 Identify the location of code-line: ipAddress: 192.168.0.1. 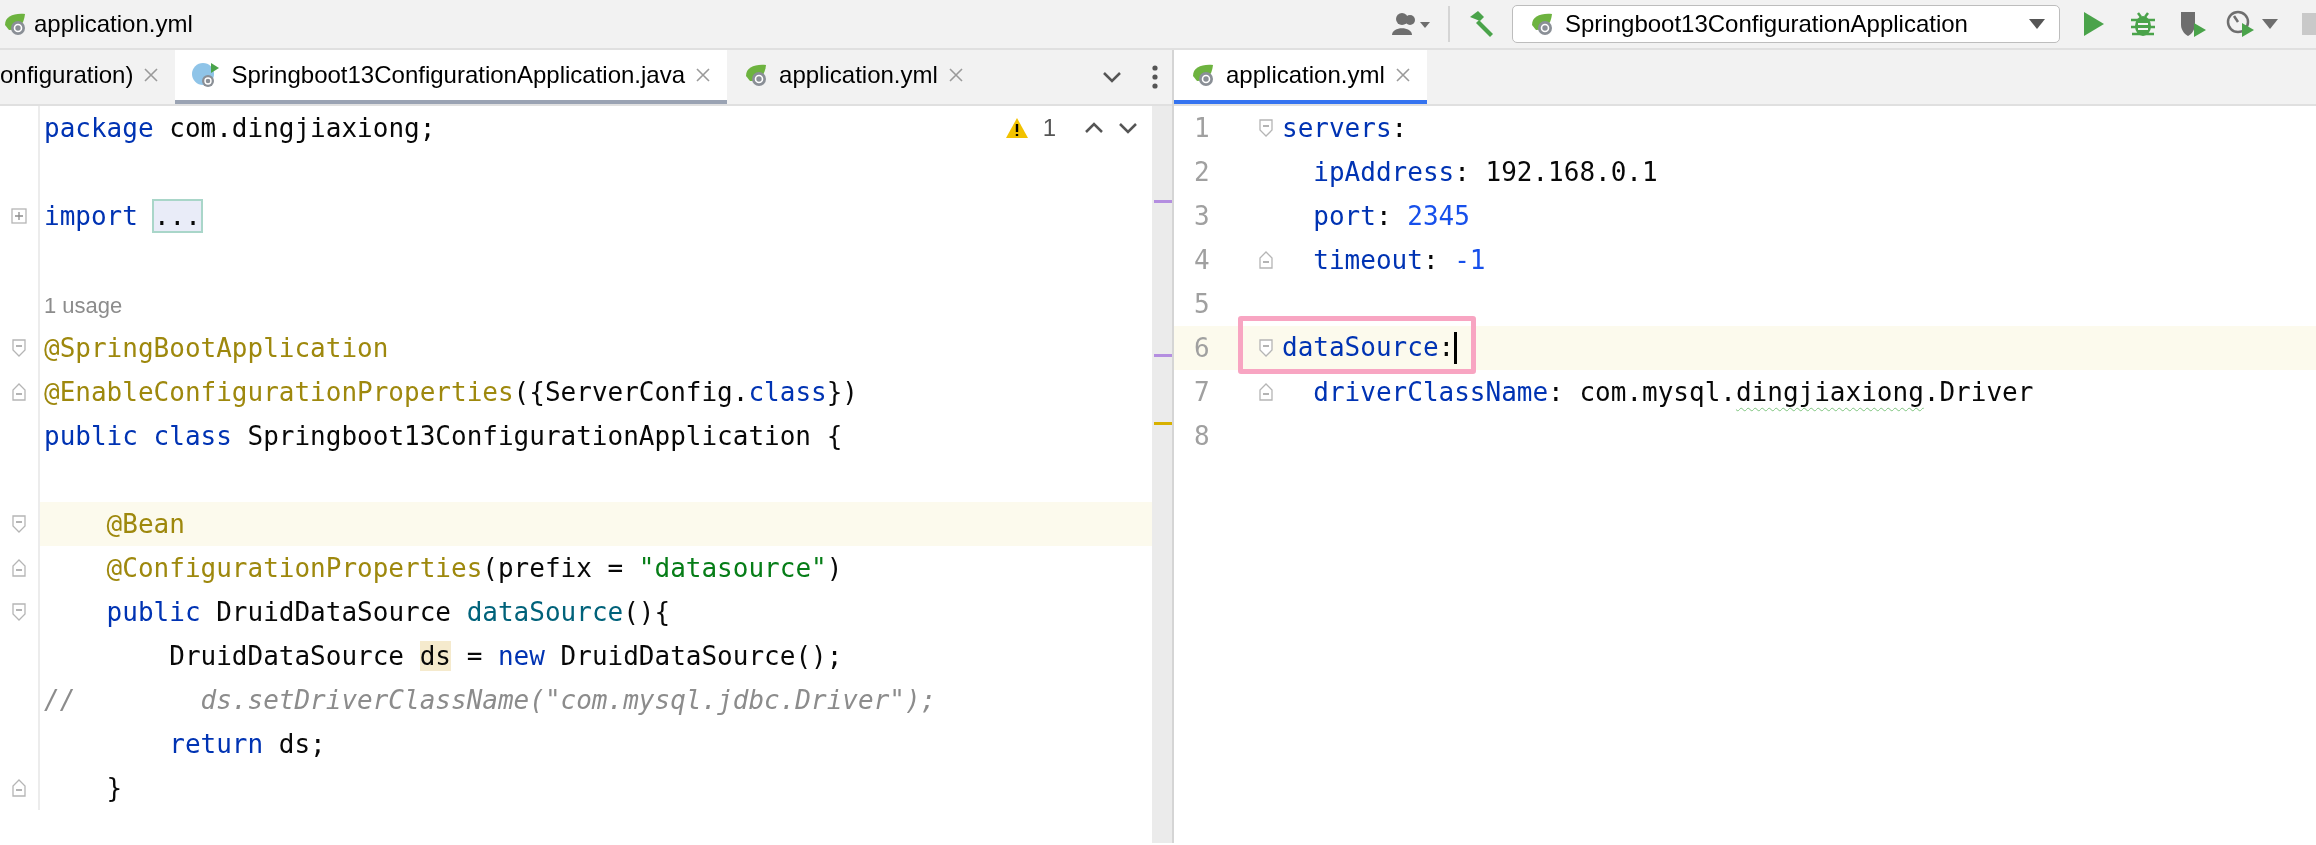
(1485, 172).